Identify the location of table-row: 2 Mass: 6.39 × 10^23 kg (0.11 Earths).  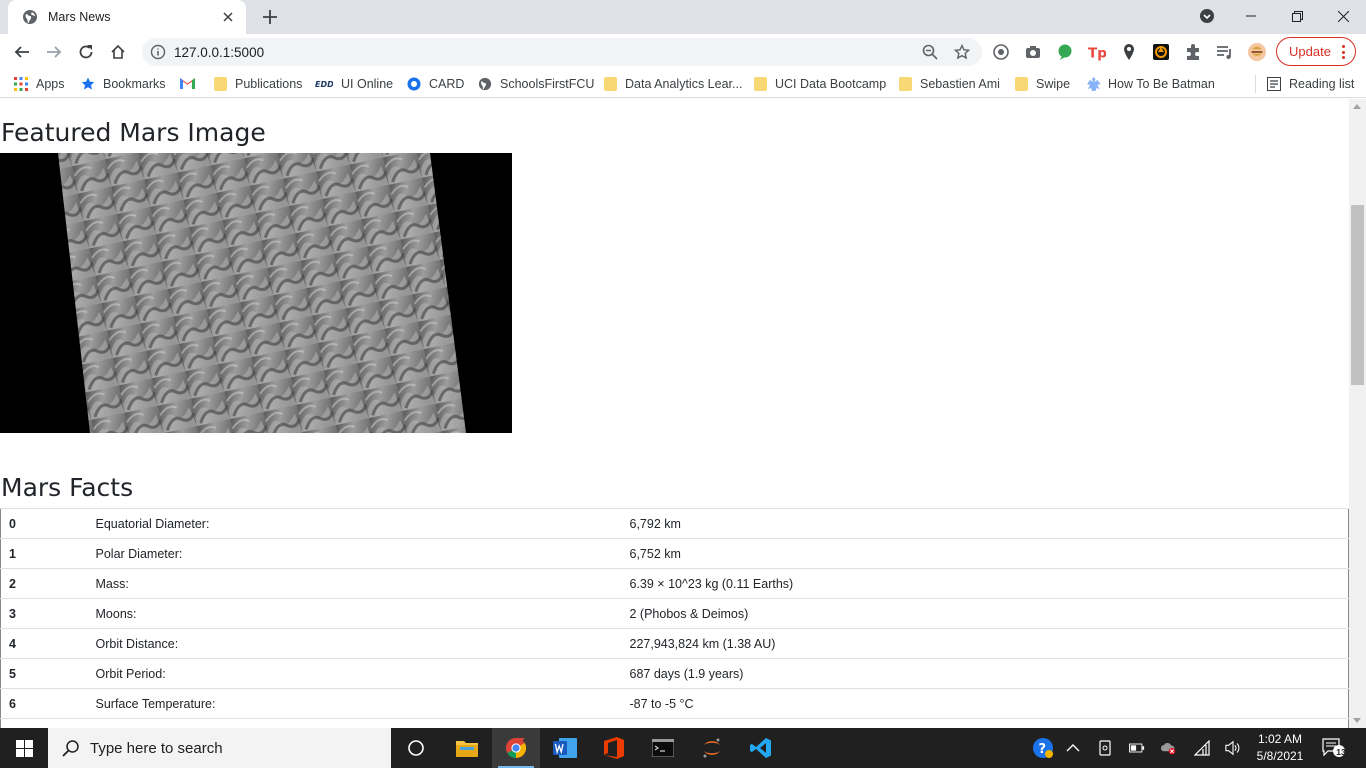
(674, 583).